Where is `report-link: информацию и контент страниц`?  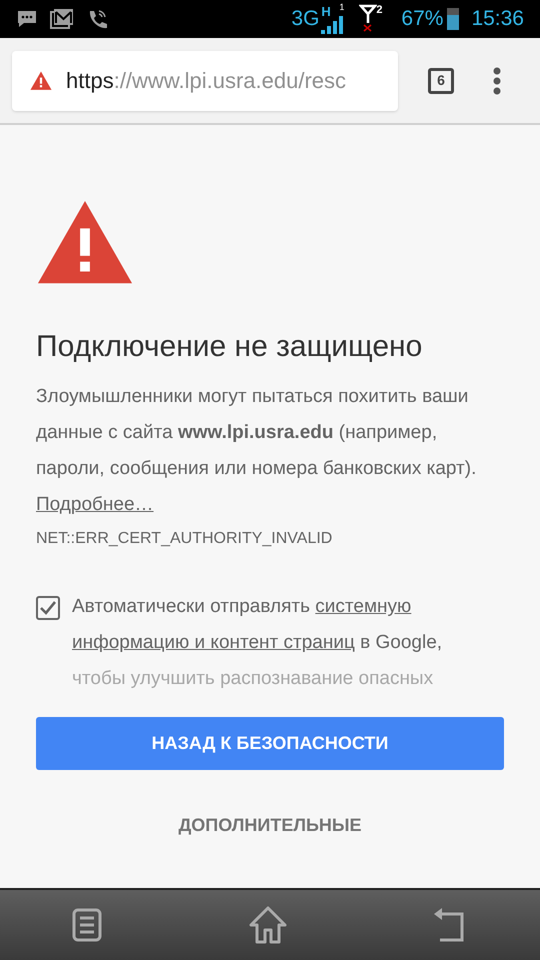 report-link: информацию и контент страниц is located at coordinates (213, 643).